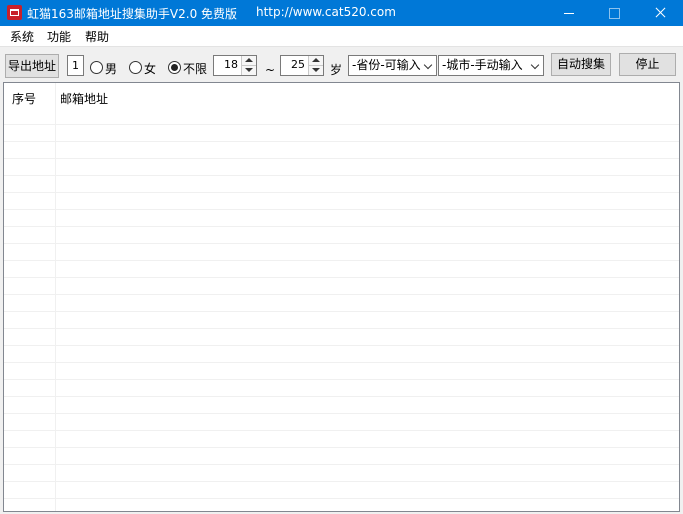 The height and width of the screenshot is (514, 683). What do you see at coordinates (231, 64) in the screenshot?
I see `age-min-value: 18` at bounding box center [231, 64].